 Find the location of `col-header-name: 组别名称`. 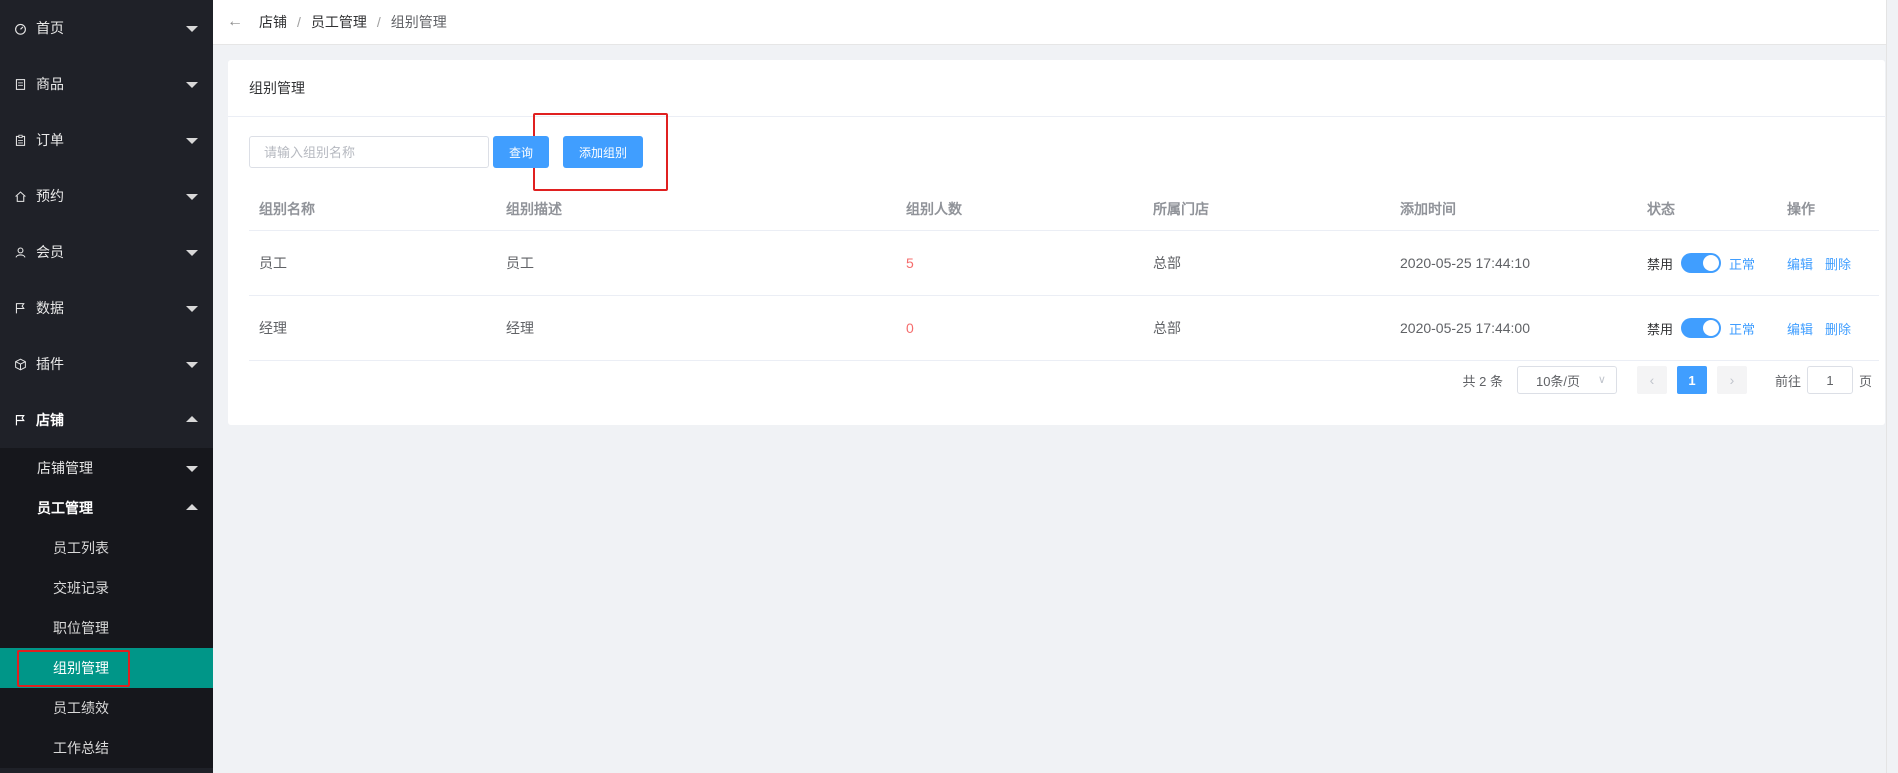

col-header-name: 组别名称 is located at coordinates (287, 209).